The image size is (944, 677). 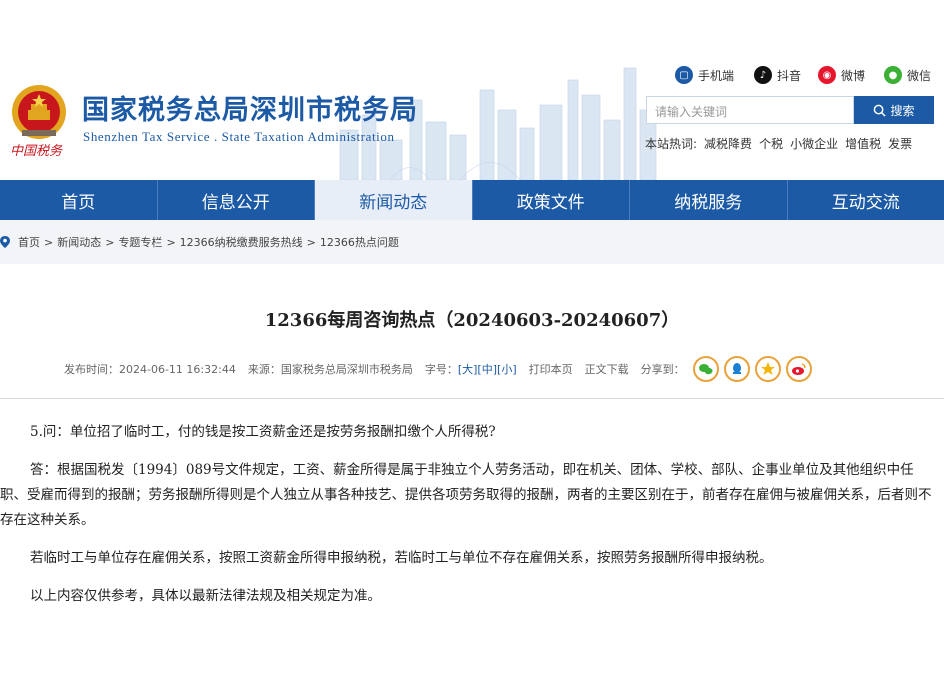 I want to click on nav-item-interaction: 互动交流, so click(x=866, y=200).